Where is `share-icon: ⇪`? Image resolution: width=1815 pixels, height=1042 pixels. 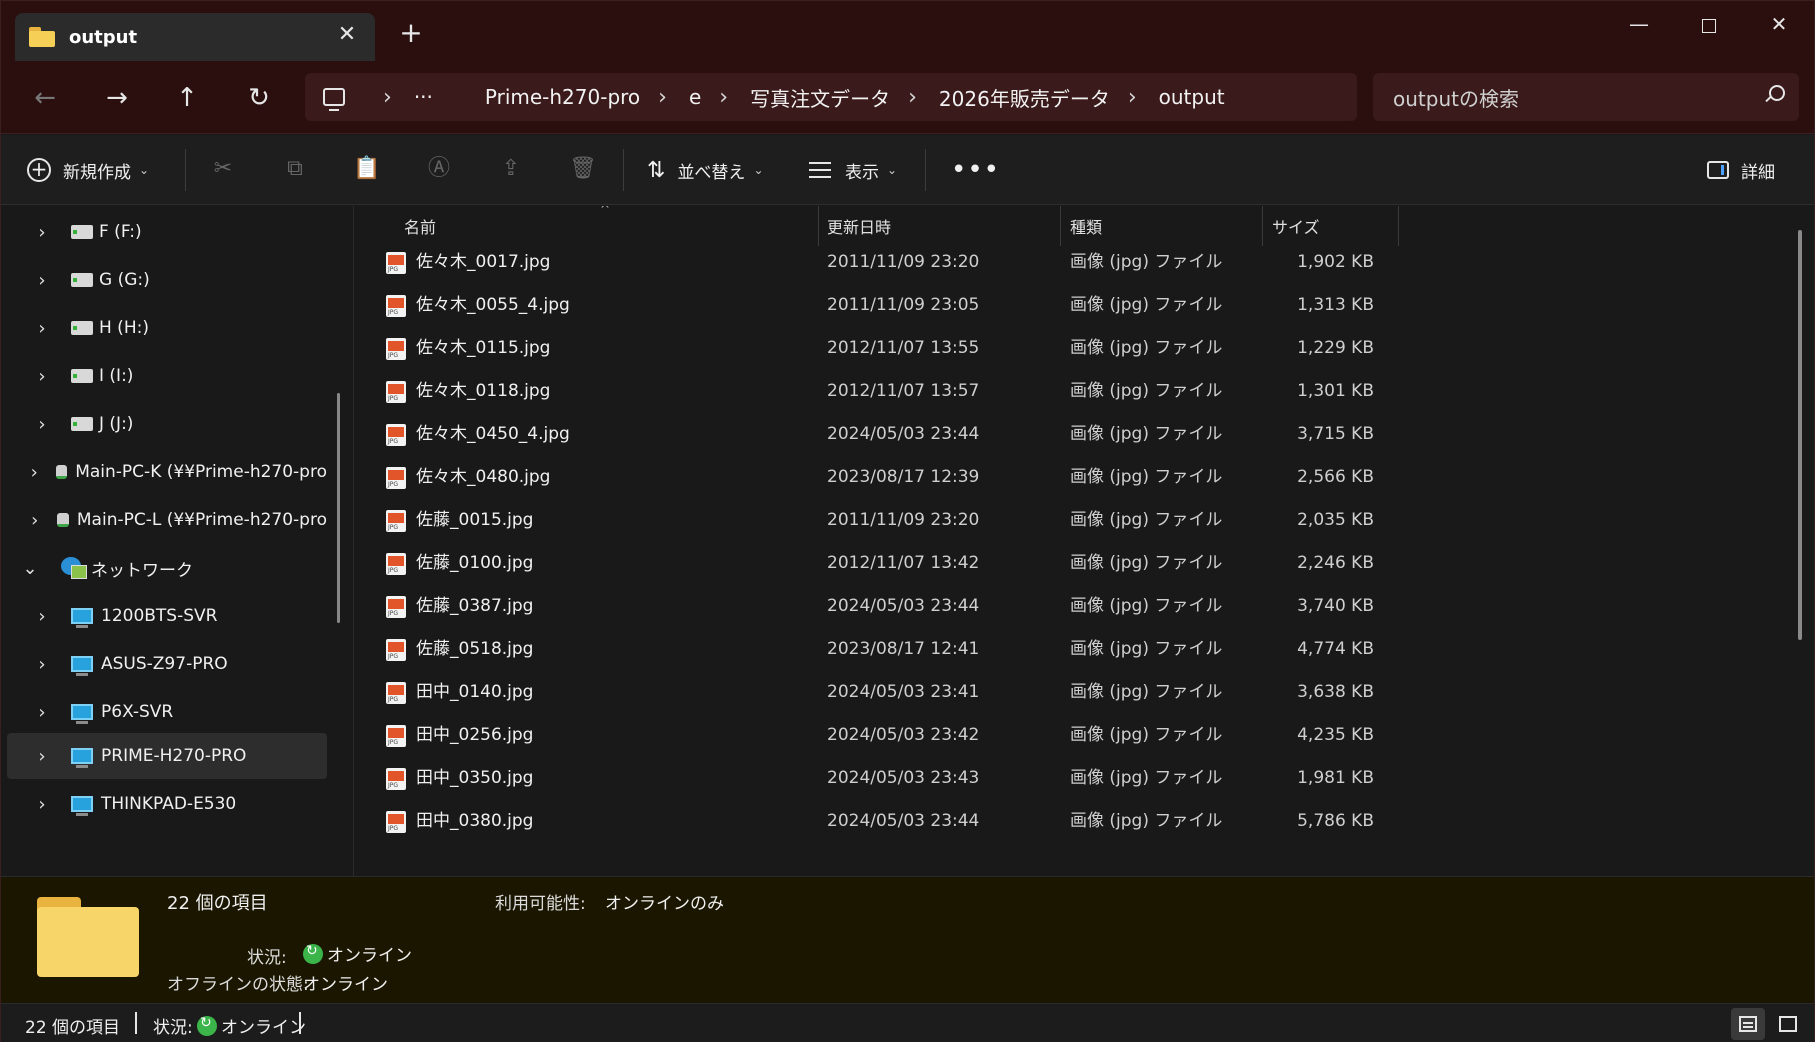
share-icon: ⇪ is located at coordinates (511, 169).